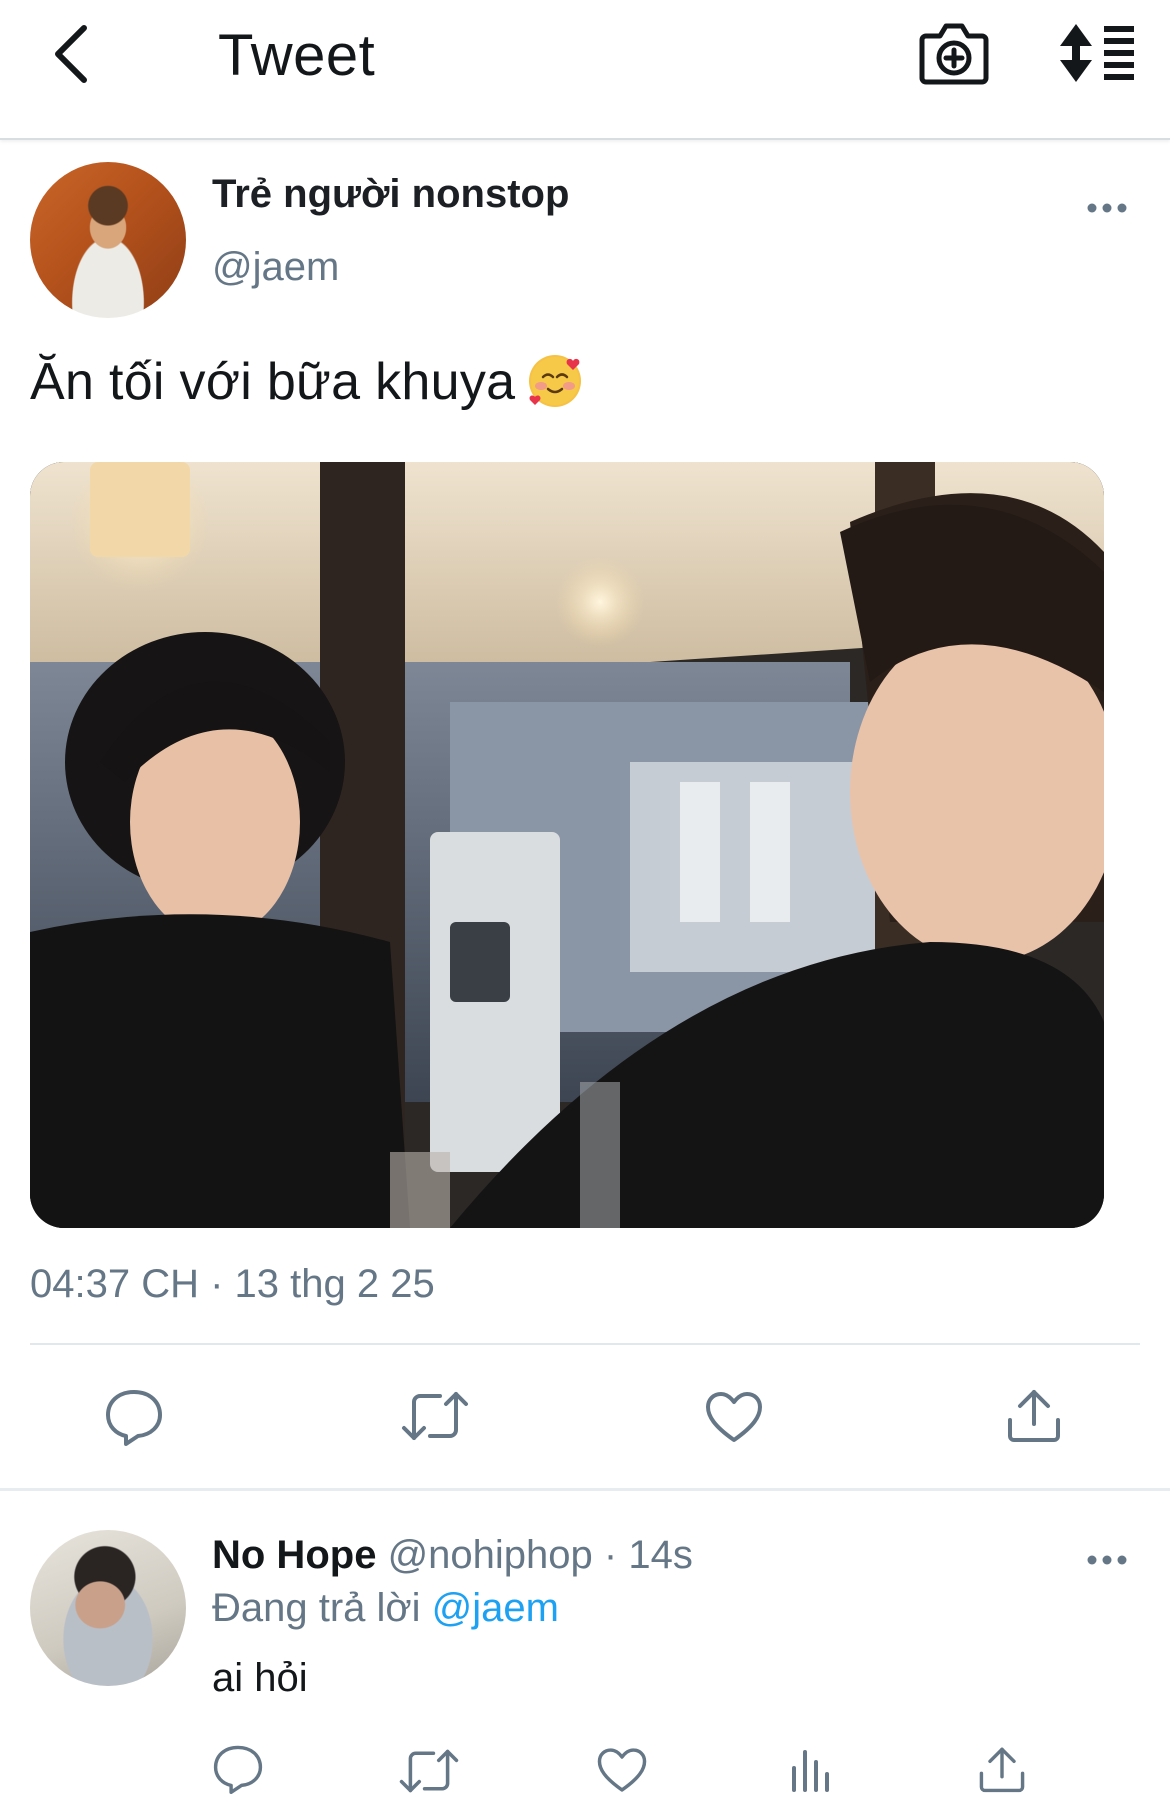 The image size is (1170, 1805). I want to click on divider, so click(585, 1344).